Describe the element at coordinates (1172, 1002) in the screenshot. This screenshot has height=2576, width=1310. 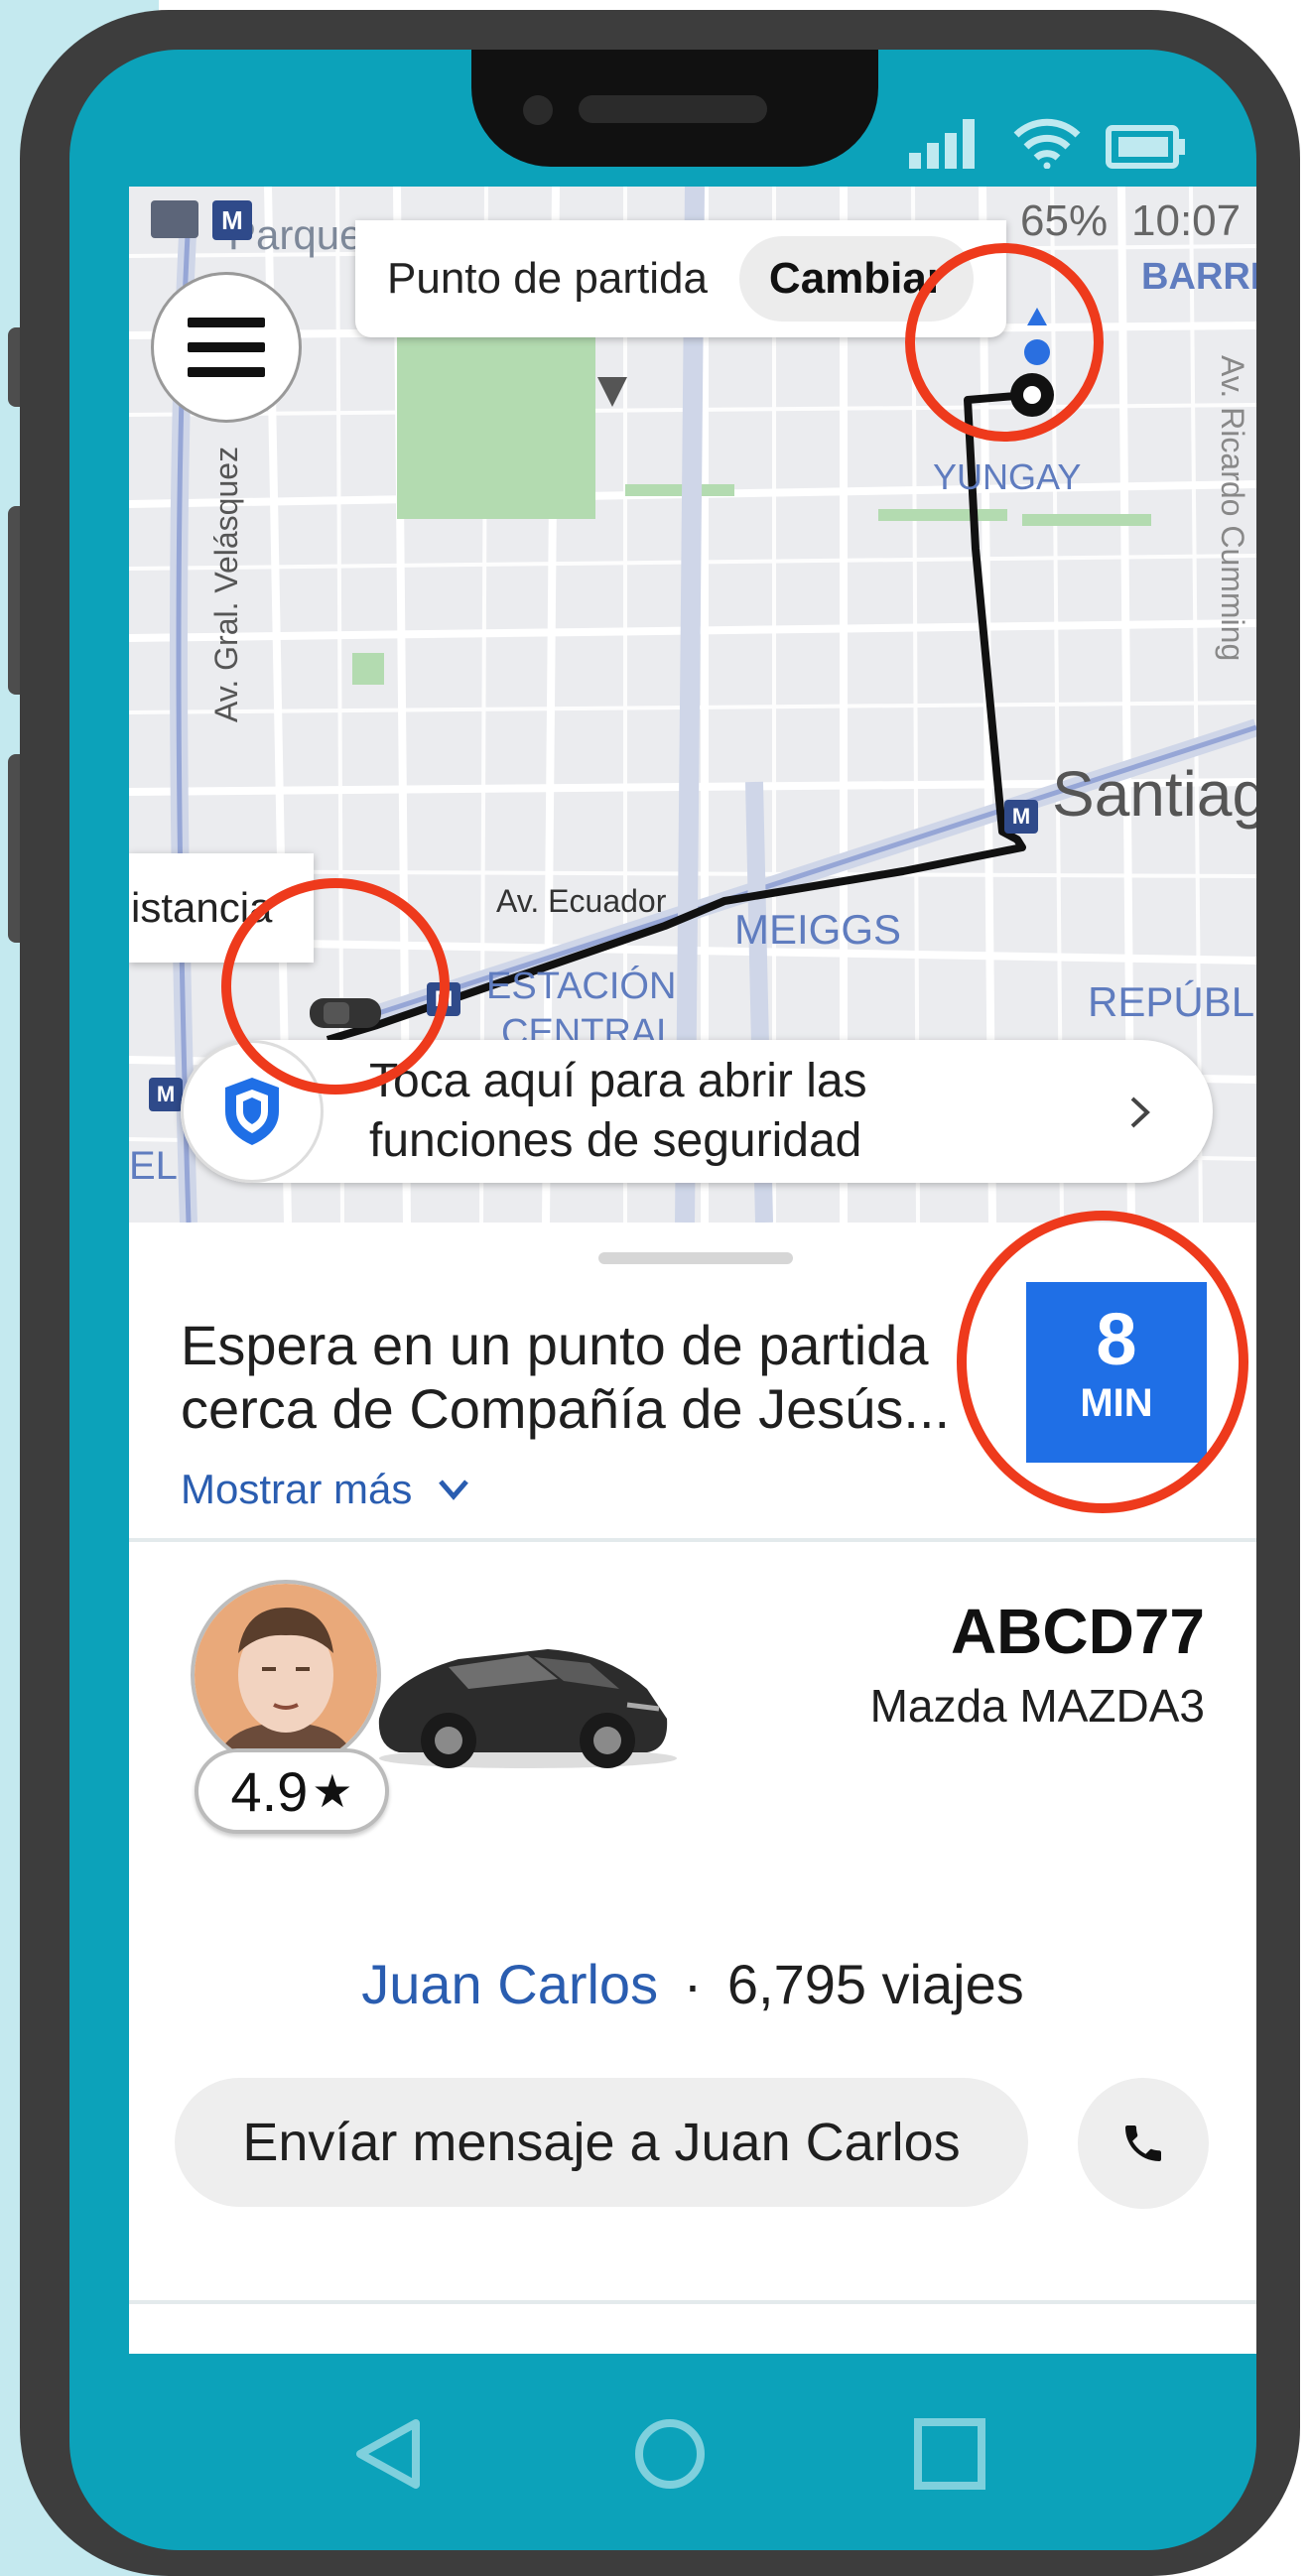
I see `map-label-republica: REPÚBLICA` at that location.